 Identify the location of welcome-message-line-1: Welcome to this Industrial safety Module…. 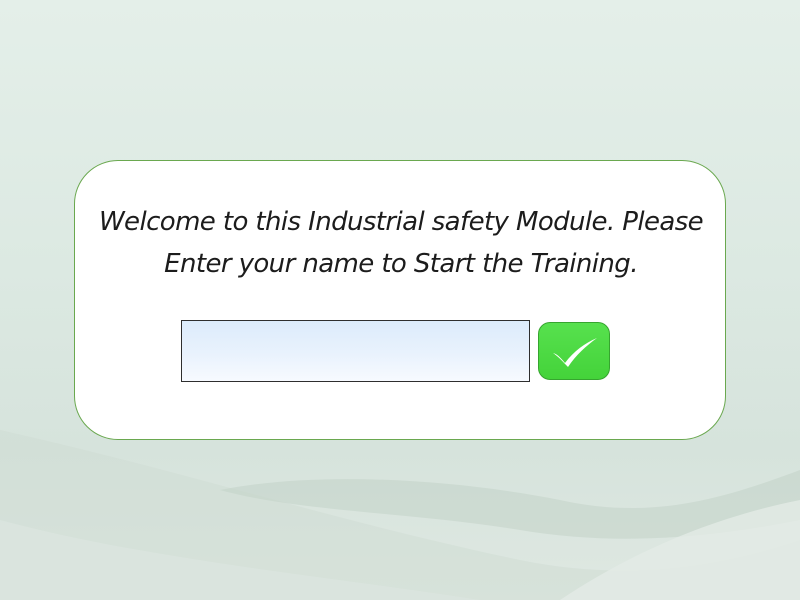
(401, 222).